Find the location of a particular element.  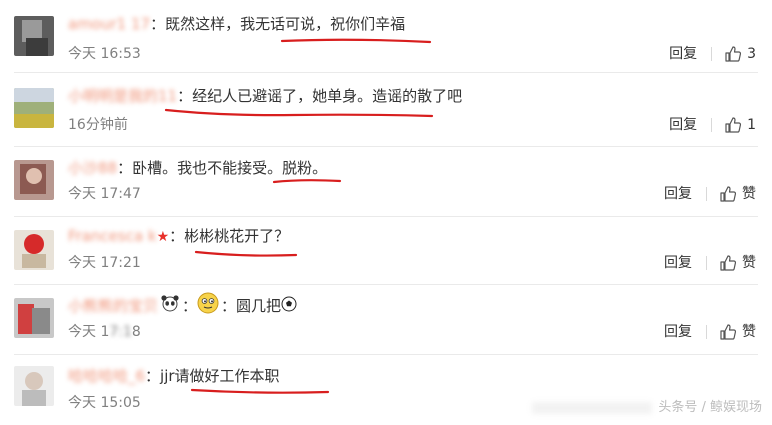

star-badge-icon: ★ is located at coordinates (163, 237).